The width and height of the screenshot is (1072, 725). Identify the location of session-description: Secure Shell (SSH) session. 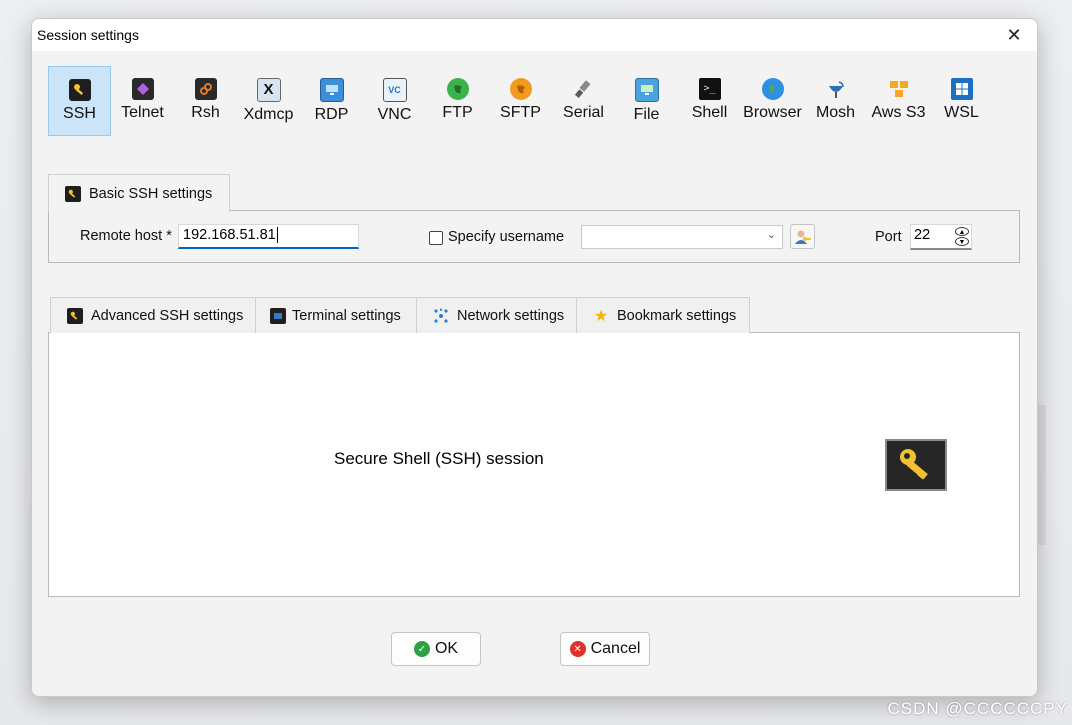
(439, 458).